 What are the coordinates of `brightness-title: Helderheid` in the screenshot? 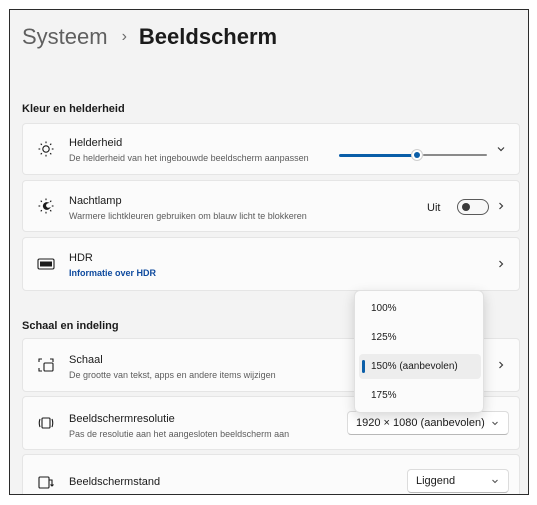 It's located at (96, 143).